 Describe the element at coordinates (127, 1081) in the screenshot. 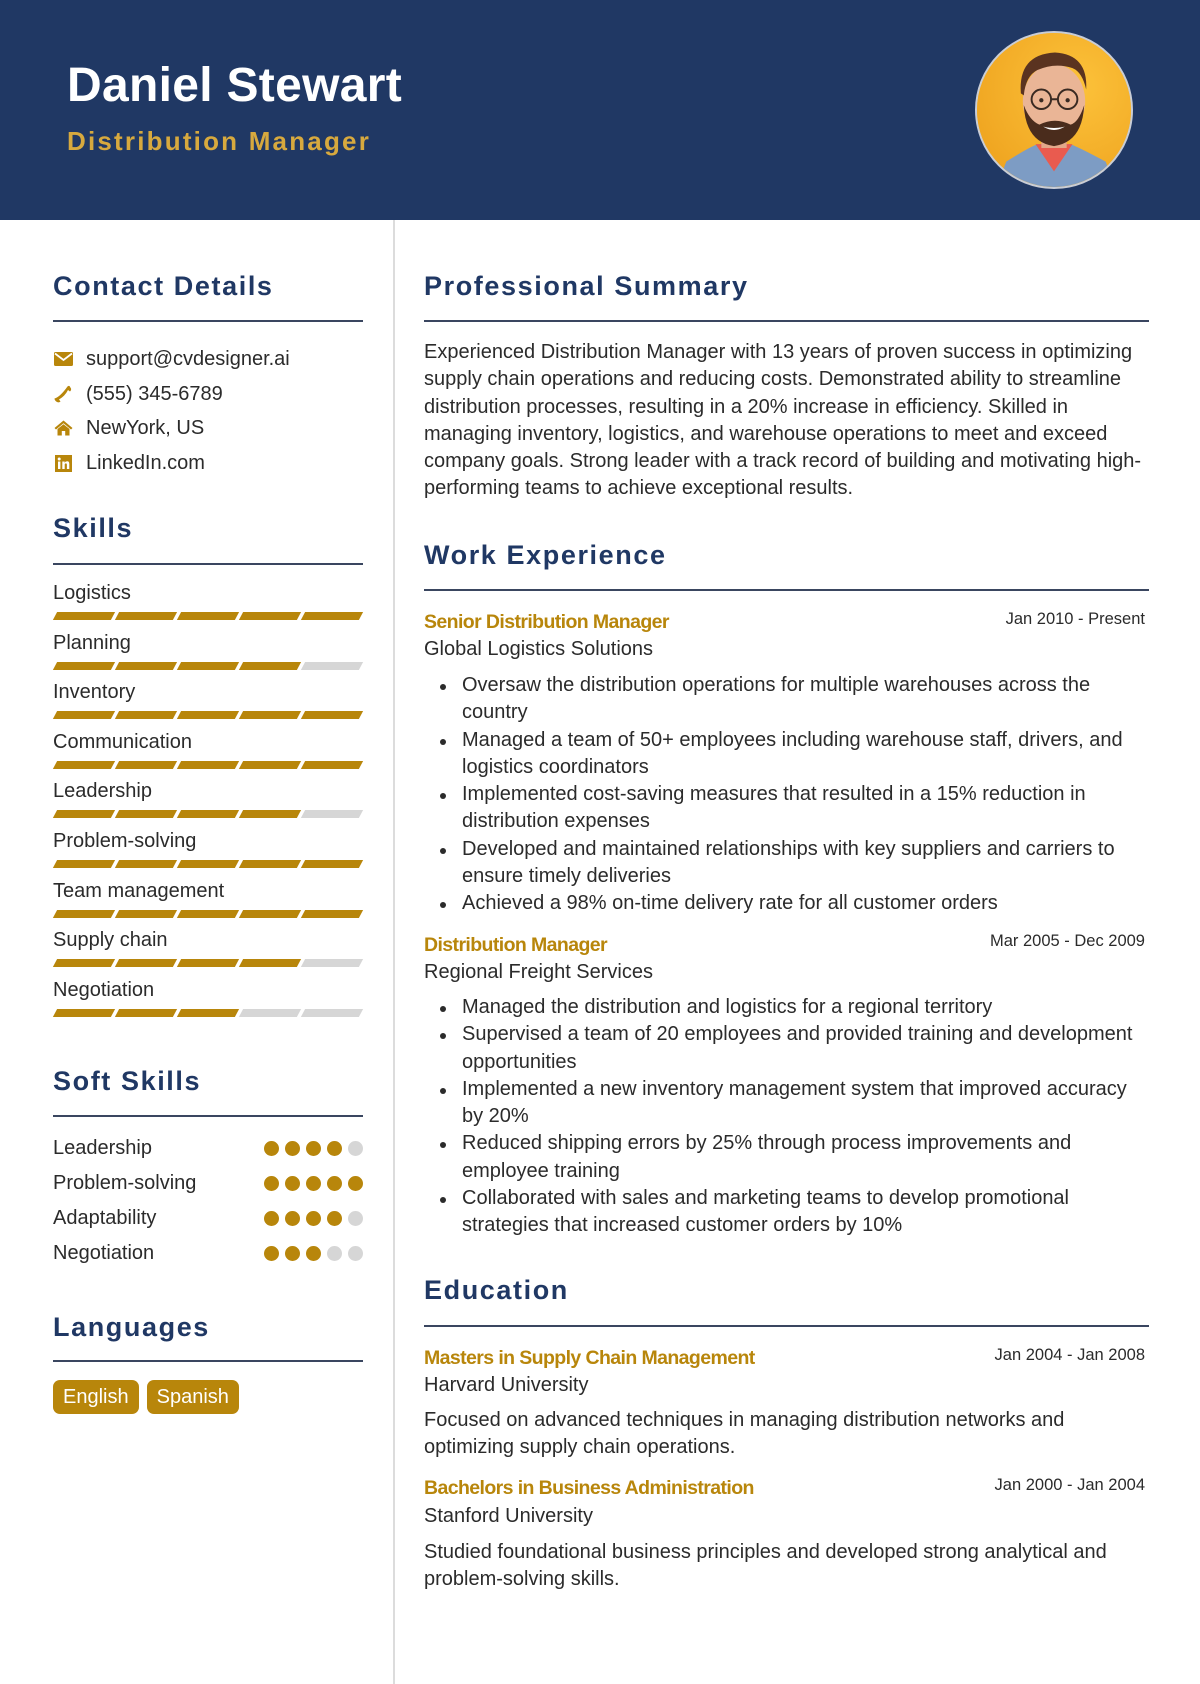

I see `soft-skills-section-title: Soft Skills` at that location.